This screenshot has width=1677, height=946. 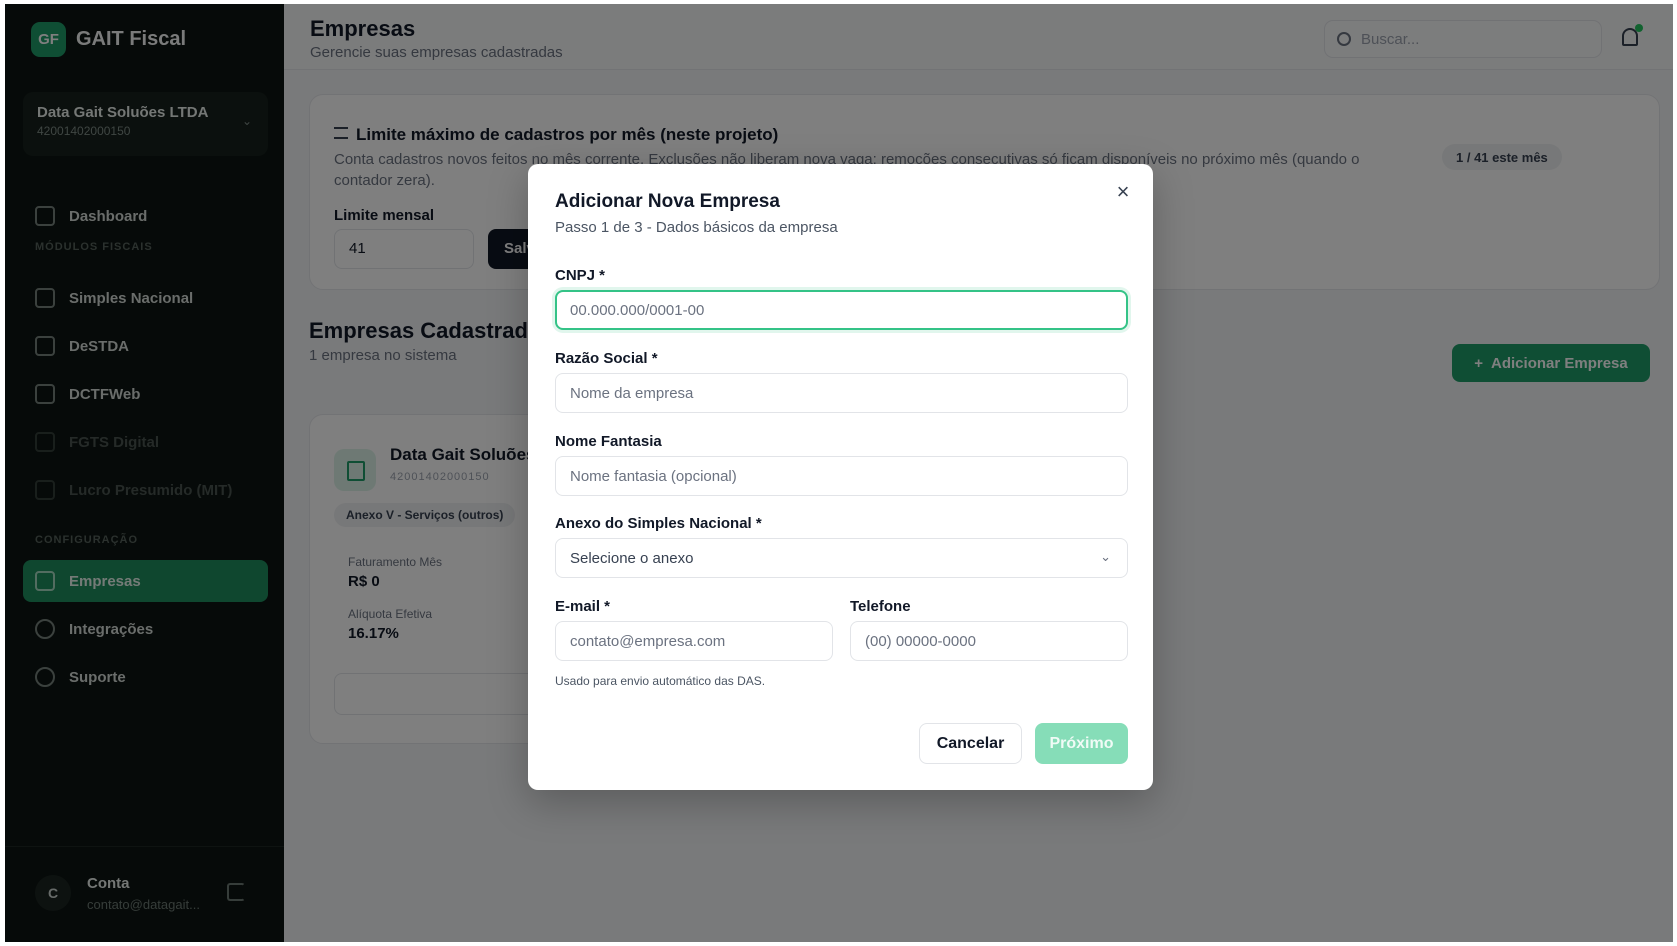 I want to click on email-label: E-mail *, so click(x=583, y=606).